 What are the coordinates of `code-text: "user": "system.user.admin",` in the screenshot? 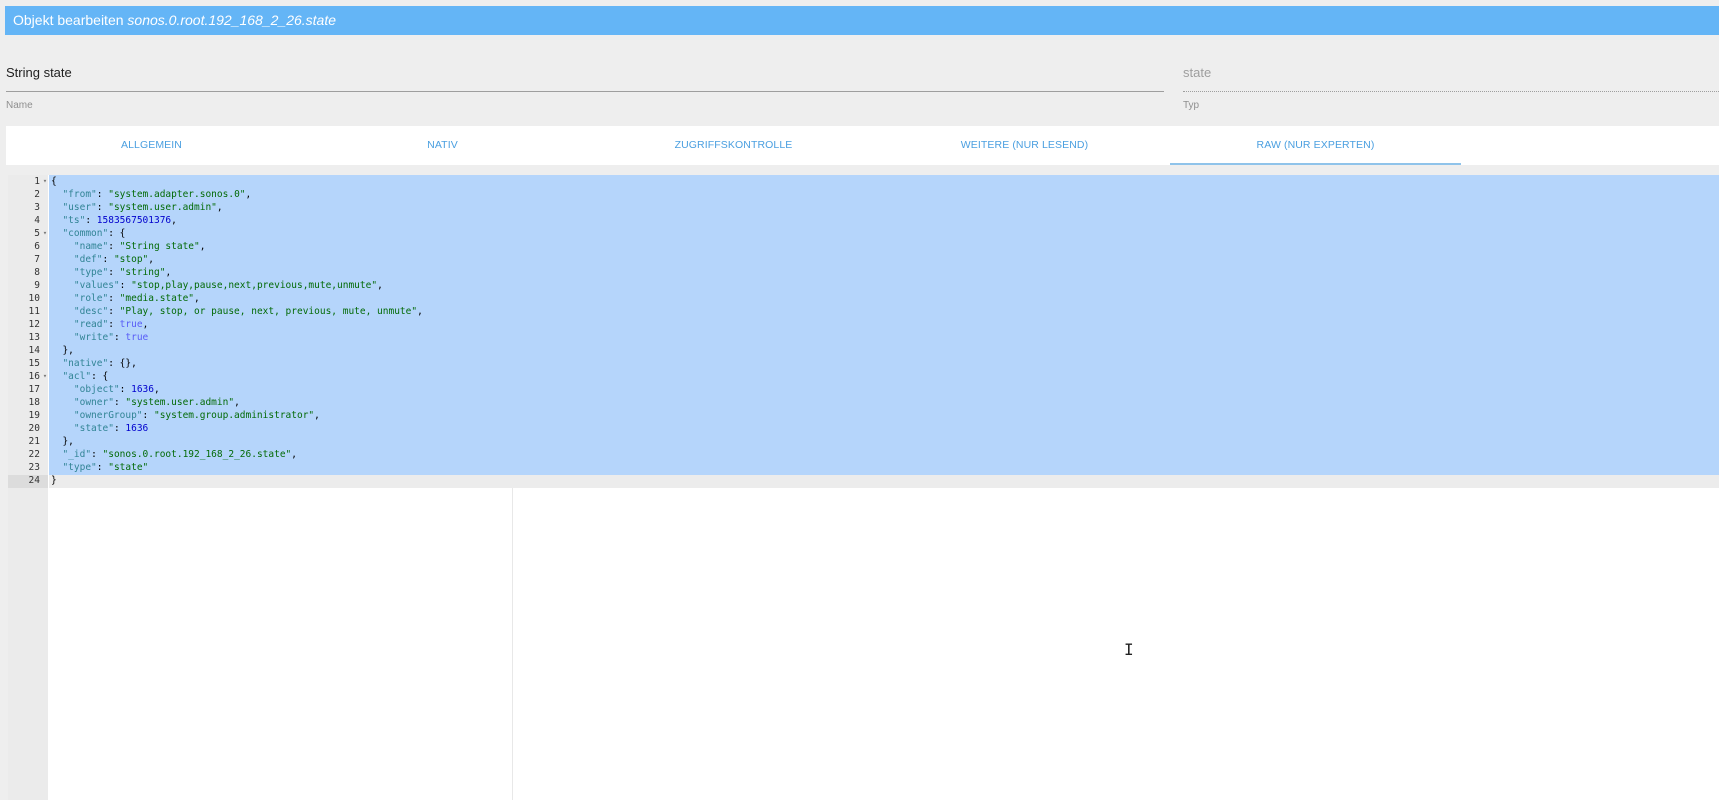 It's located at (136, 207).